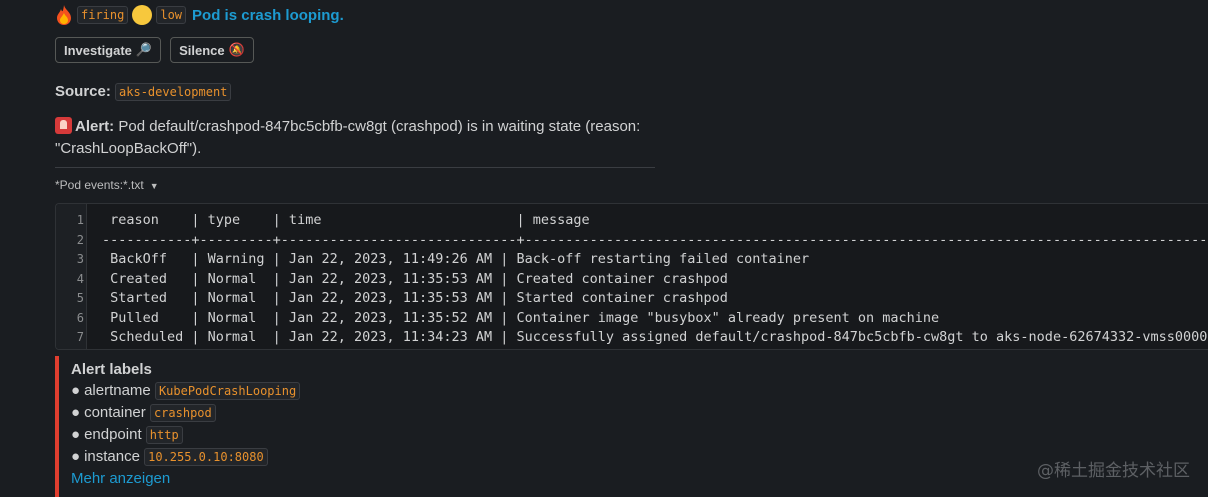 The width and height of the screenshot is (1208, 497). I want to click on label-key: instance, so click(112, 456).